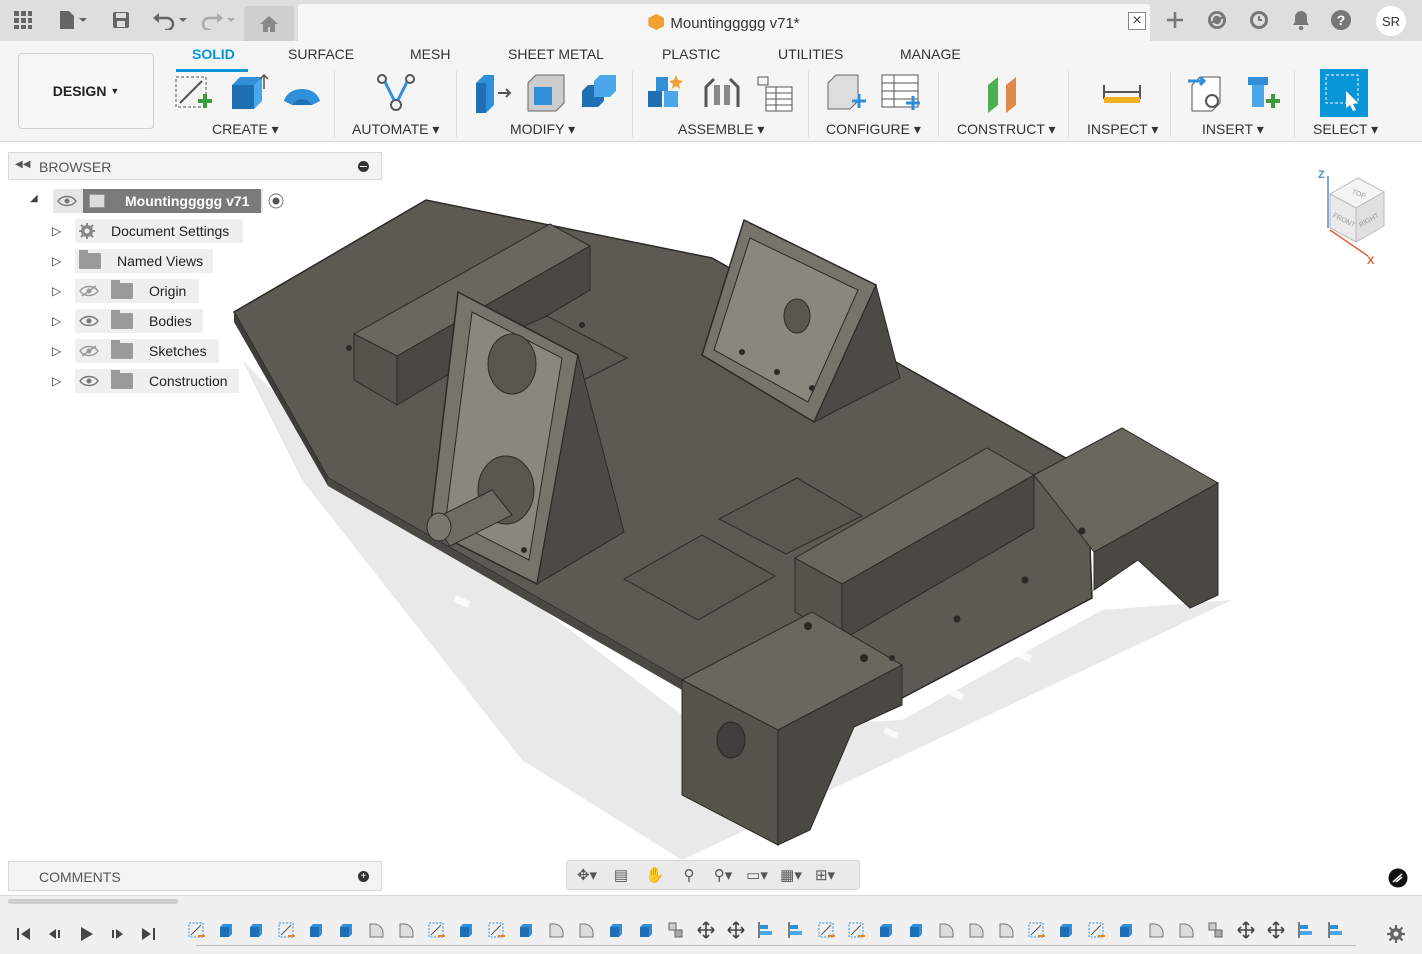  What do you see at coordinates (587, 875) in the screenshot?
I see `orbit-icon: ✥▾` at bounding box center [587, 875].